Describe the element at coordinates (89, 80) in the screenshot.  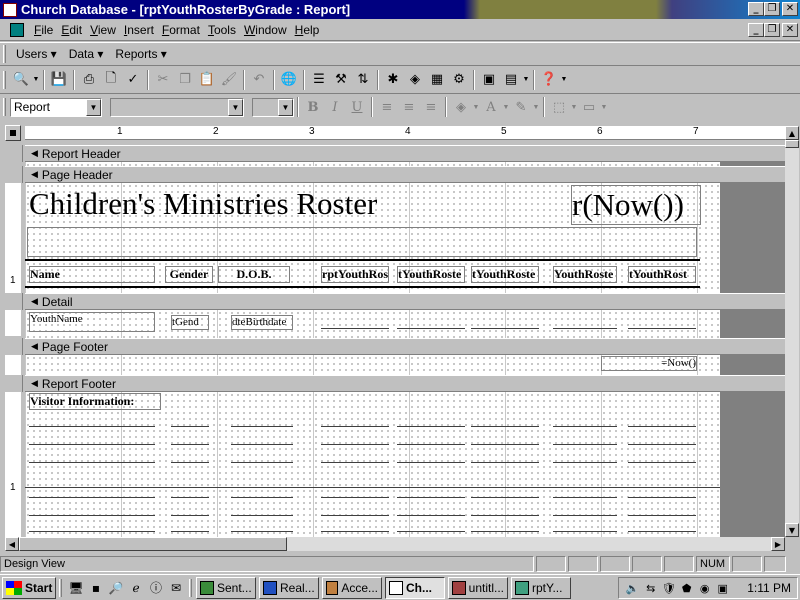
I see `print-icon: ⎙` at that location.